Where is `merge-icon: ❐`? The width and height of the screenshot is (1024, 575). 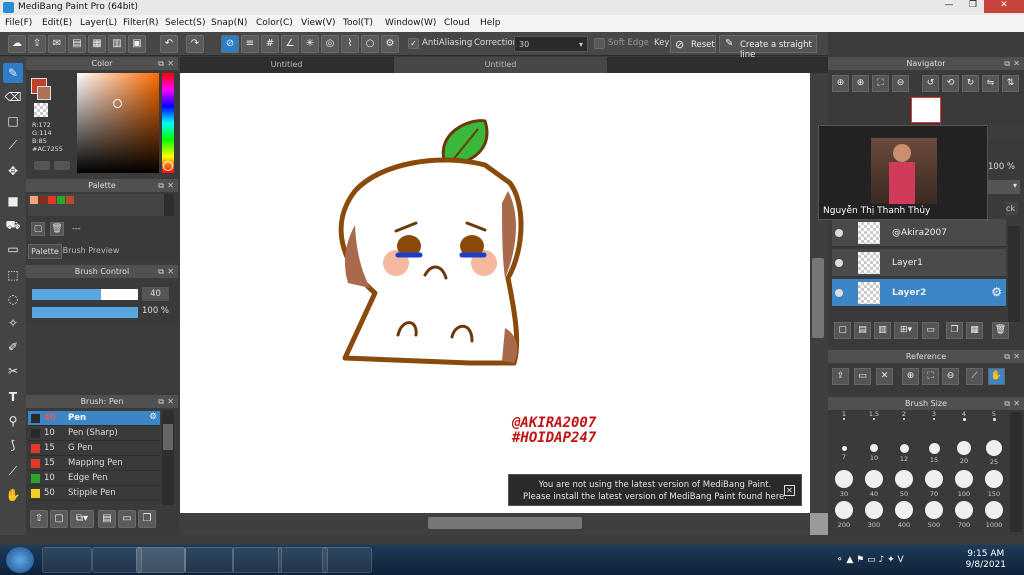
merge-icon: ❐ is located at coordinates (954, 330).